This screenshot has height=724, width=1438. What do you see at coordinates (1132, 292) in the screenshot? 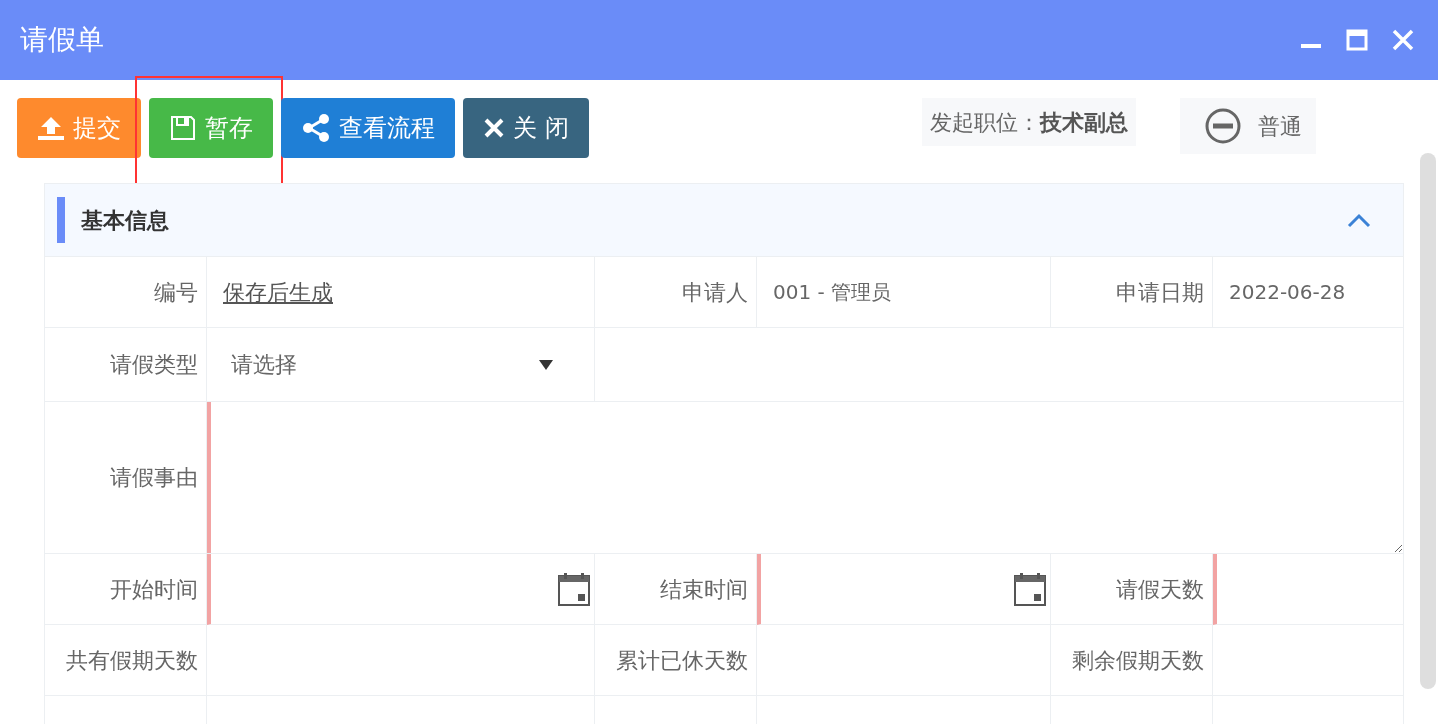
I see `field-label: 申请日期` at bounding box center [1132, 292].